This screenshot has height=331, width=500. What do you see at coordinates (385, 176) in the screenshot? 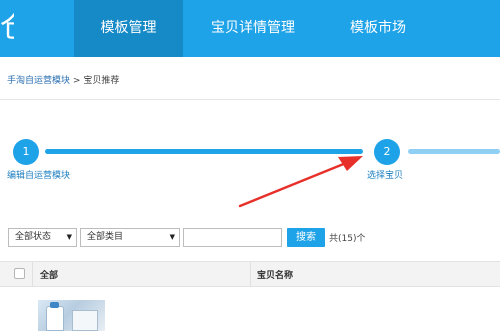
I see `step-2-label: 选择宝贝` at bounding box center [385, 176].